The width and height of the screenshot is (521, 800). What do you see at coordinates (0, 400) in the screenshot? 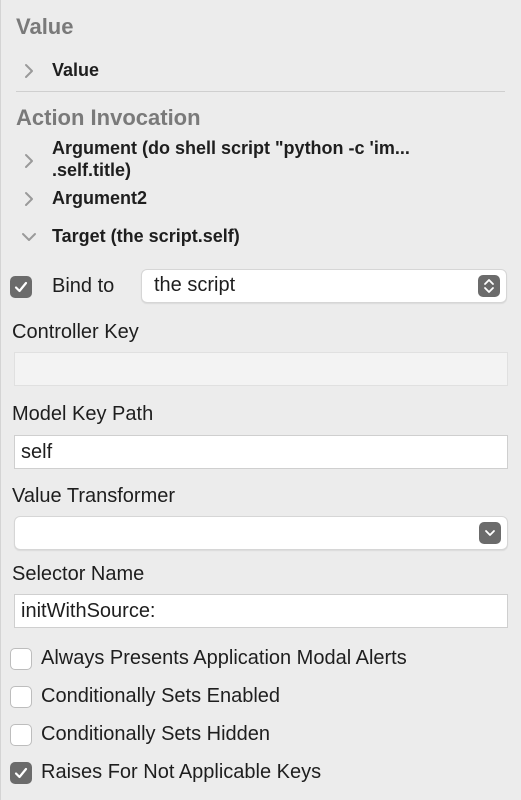
I see `panel-left-edge` at bounding box center [0, 400].